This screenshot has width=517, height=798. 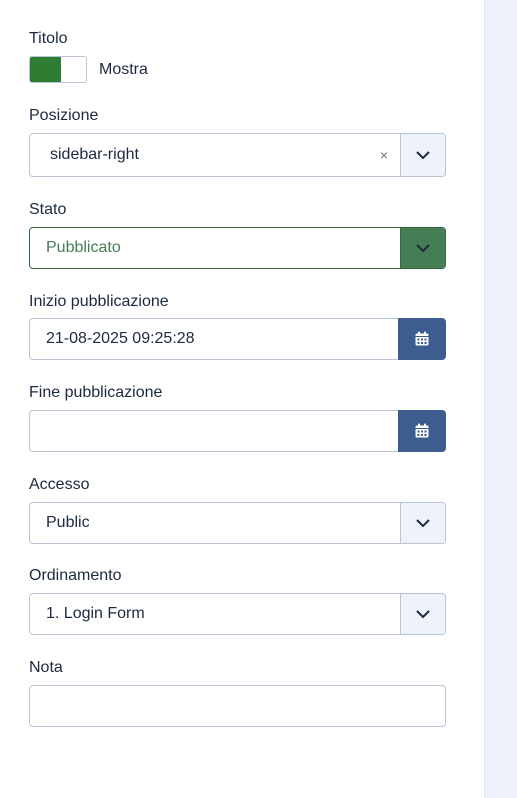 I want to click on position-dropdown-button, so click(x=422, y=155).